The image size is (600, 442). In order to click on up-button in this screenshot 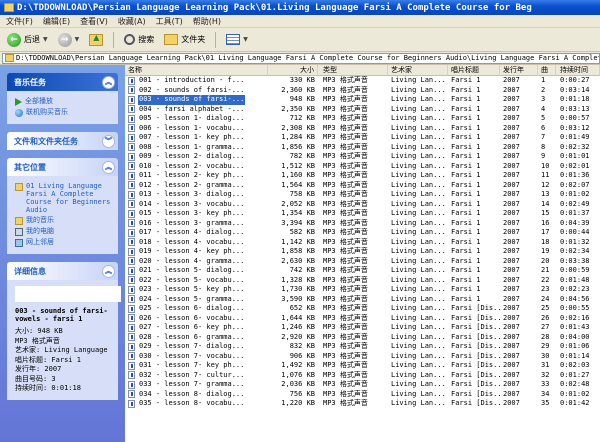, I will do `click(96, 40)`.